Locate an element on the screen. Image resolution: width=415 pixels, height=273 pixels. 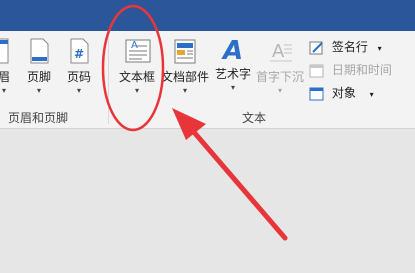
annotation-arrow is located at coordinates (230, 174).